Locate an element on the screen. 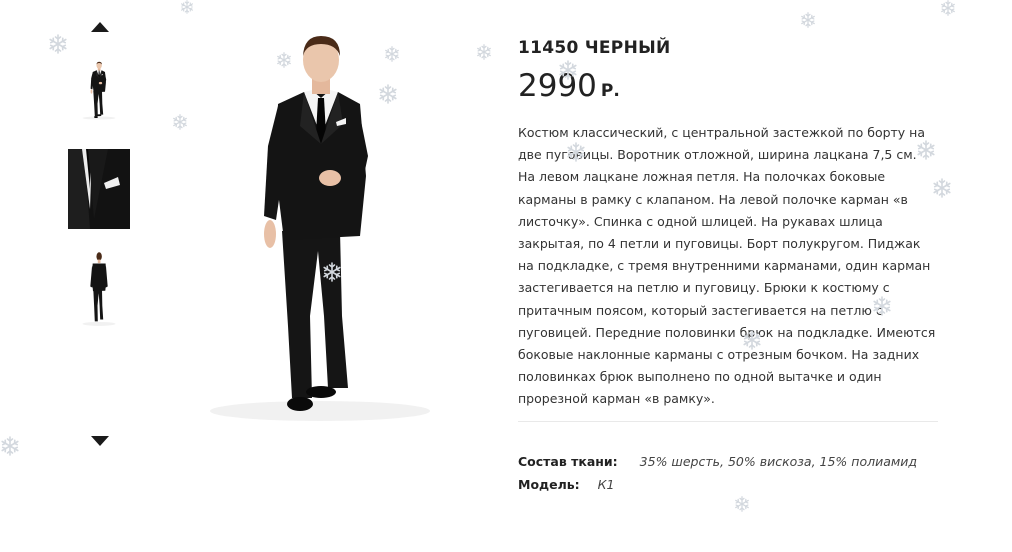  thumbnail-lapel-closeup is located at coordinates (99, 189).